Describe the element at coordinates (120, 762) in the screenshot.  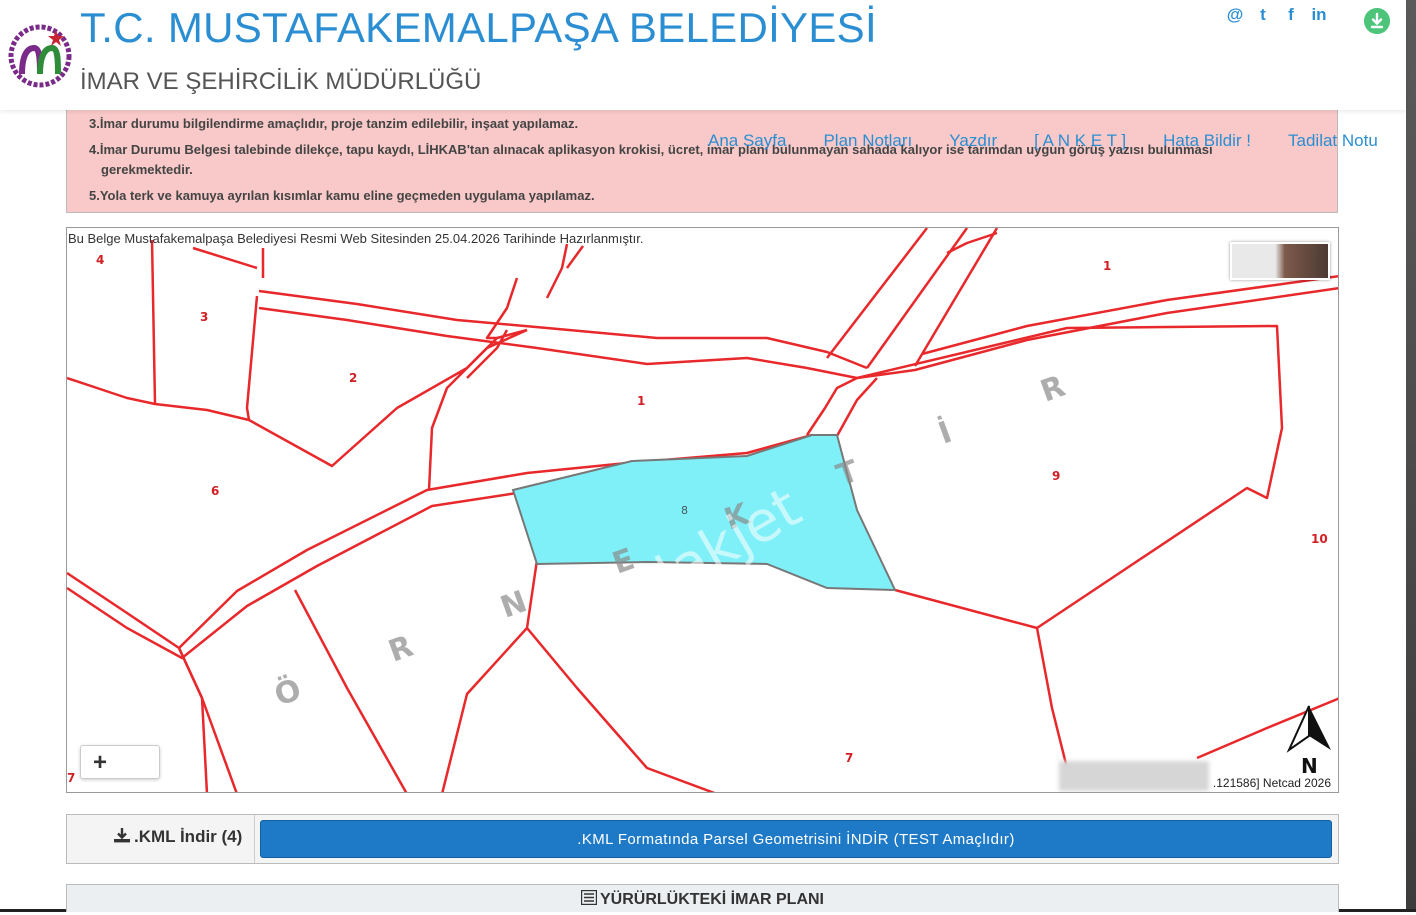
I see `zoom-in-button: +` at that location.